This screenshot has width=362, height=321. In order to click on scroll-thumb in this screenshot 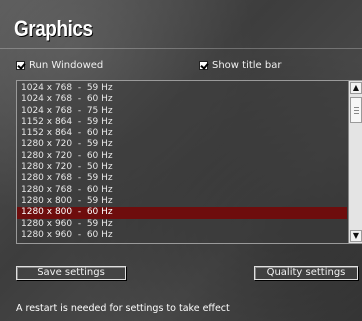, I will do `click(356, 110)`.